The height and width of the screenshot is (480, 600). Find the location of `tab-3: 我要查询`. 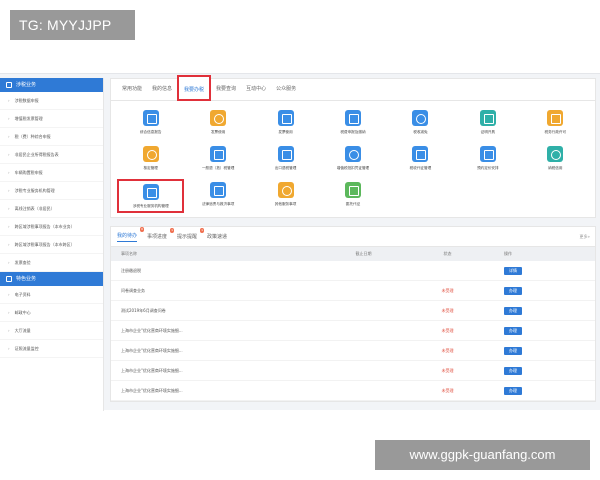

tab-3: 我要查询 is located at coordinates (226, 89).